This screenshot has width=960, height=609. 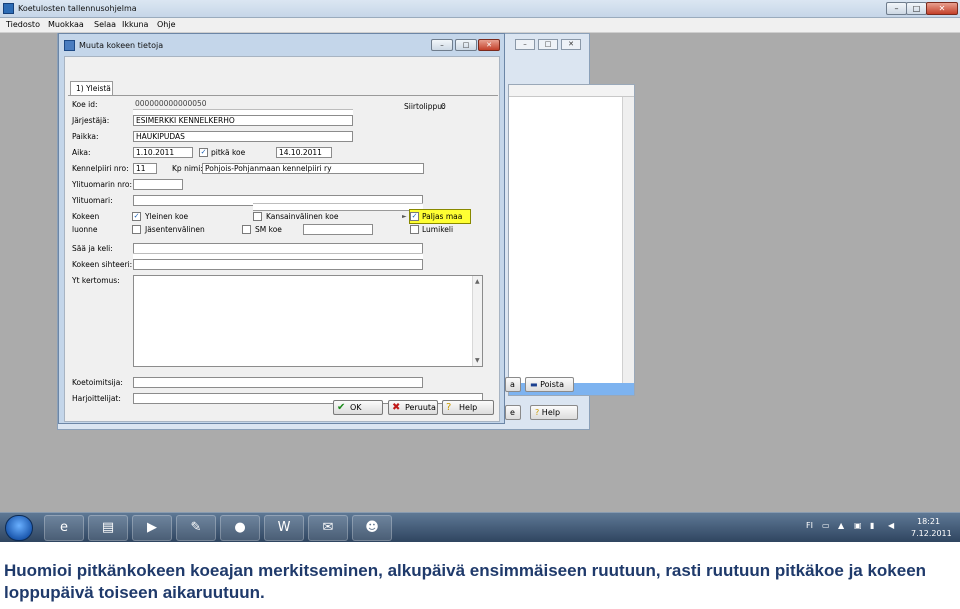 I want to click on aika-loppu-field: 14.10.2011, so click(x=304, y=152).